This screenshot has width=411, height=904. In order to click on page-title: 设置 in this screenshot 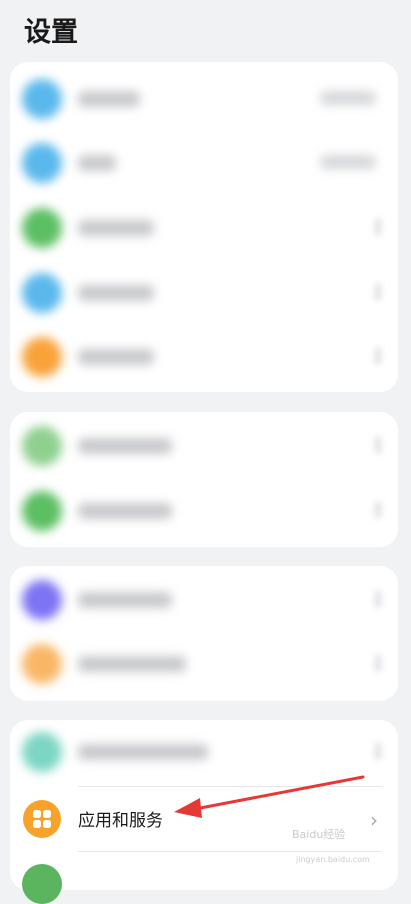, I will do `click(51, 32)`.